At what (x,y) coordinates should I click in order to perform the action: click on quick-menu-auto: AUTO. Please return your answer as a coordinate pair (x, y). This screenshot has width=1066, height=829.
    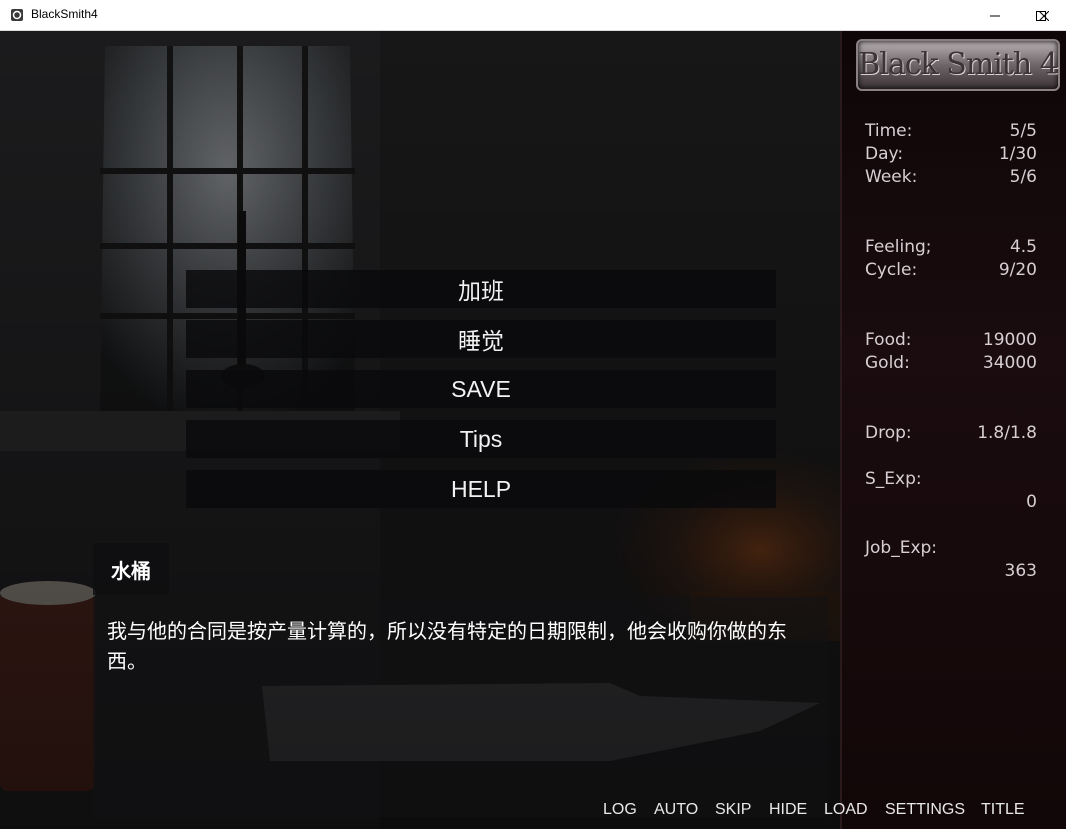
    Looking at the image, I should click on (676, 811).